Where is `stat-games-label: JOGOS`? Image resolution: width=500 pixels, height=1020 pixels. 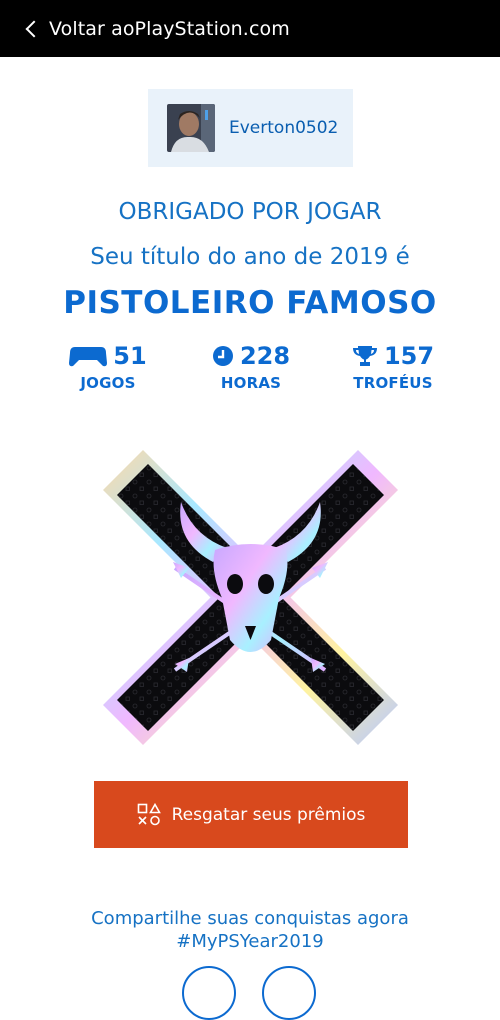 stat-games-label: JOGOS is located at coordinates (108, 383).